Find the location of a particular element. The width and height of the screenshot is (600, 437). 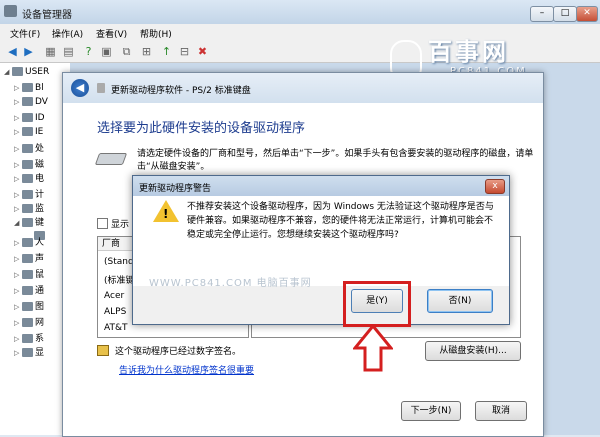

watermark-brand: 百事网 is located at coordinates (468, 52).